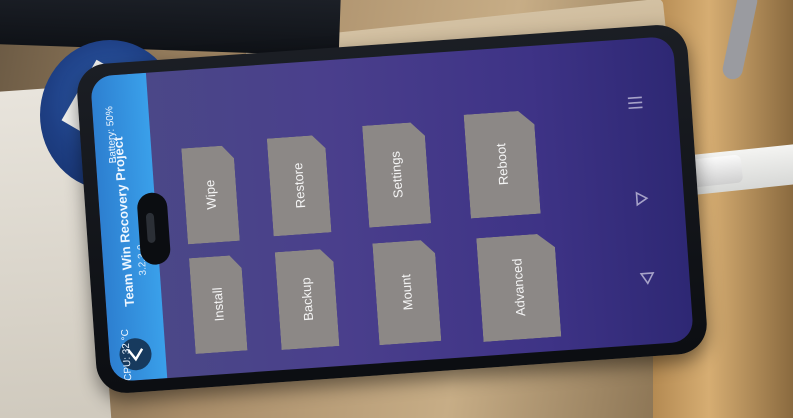 The width and height of the screenshot is (793, 418). What do you see at coordinates (647, 280) in the screenshot?
I see `back-icon` at bounding box center [647, 280].